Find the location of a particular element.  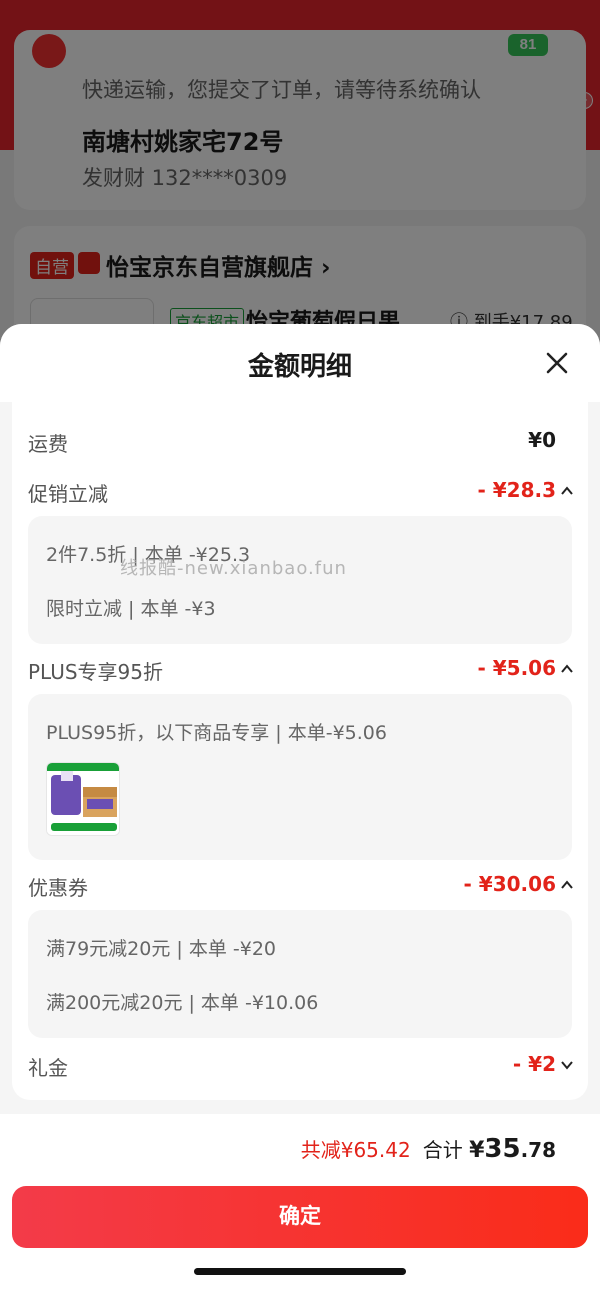

home-indicator is located at coordinates (300, 1271).